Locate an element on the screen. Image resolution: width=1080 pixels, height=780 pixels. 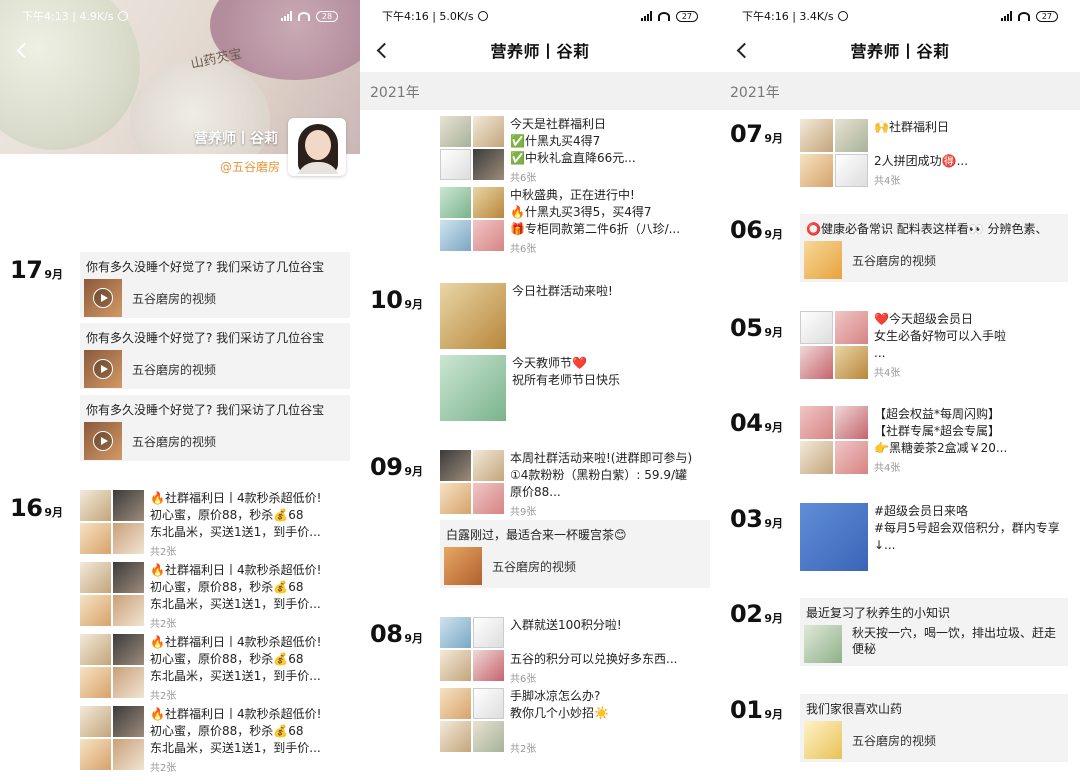
article-summary: 秋天按一穴，喝一饮，排出垃圾、赶走 is located at coordinates (954, 633).